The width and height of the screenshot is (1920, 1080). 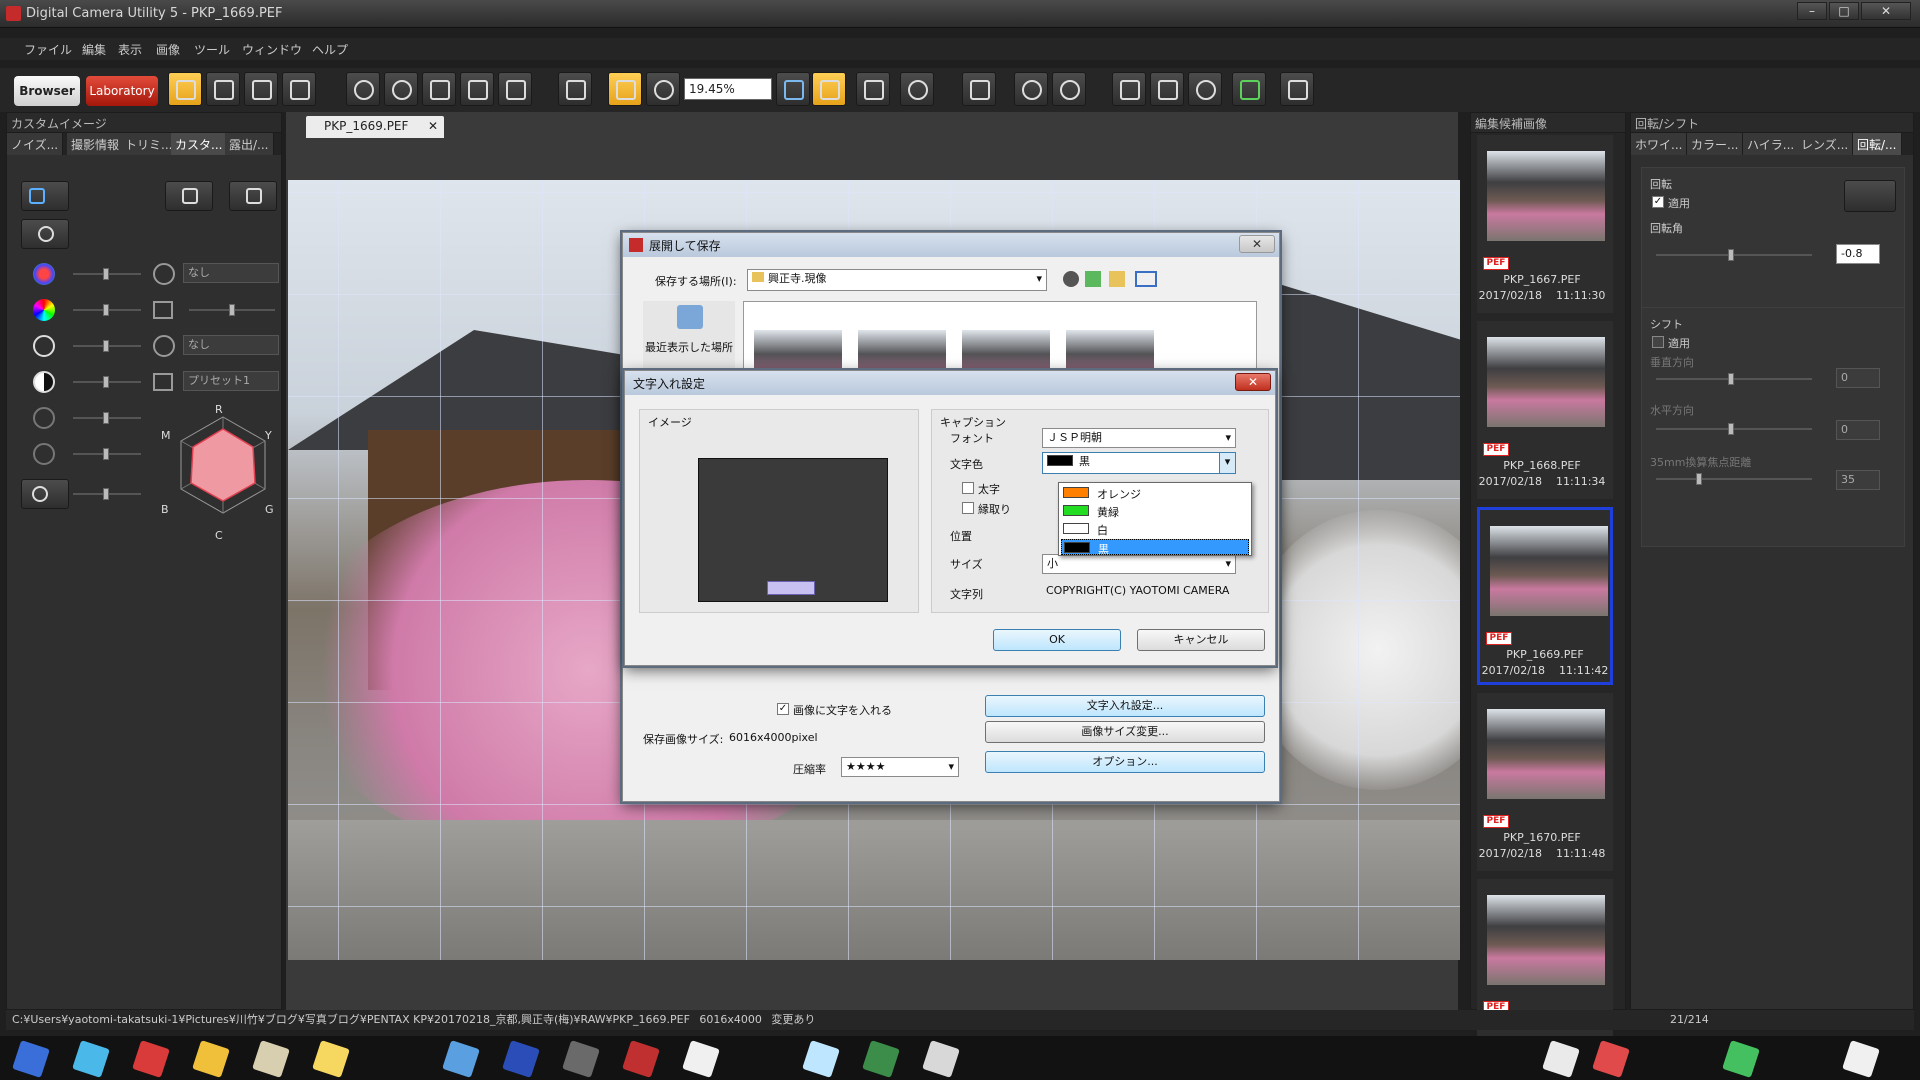 What do you see at coordinates (1139, 564) in the screenshot?
I see `size-select: 小 ▾` at bounding box center [1139, 564].